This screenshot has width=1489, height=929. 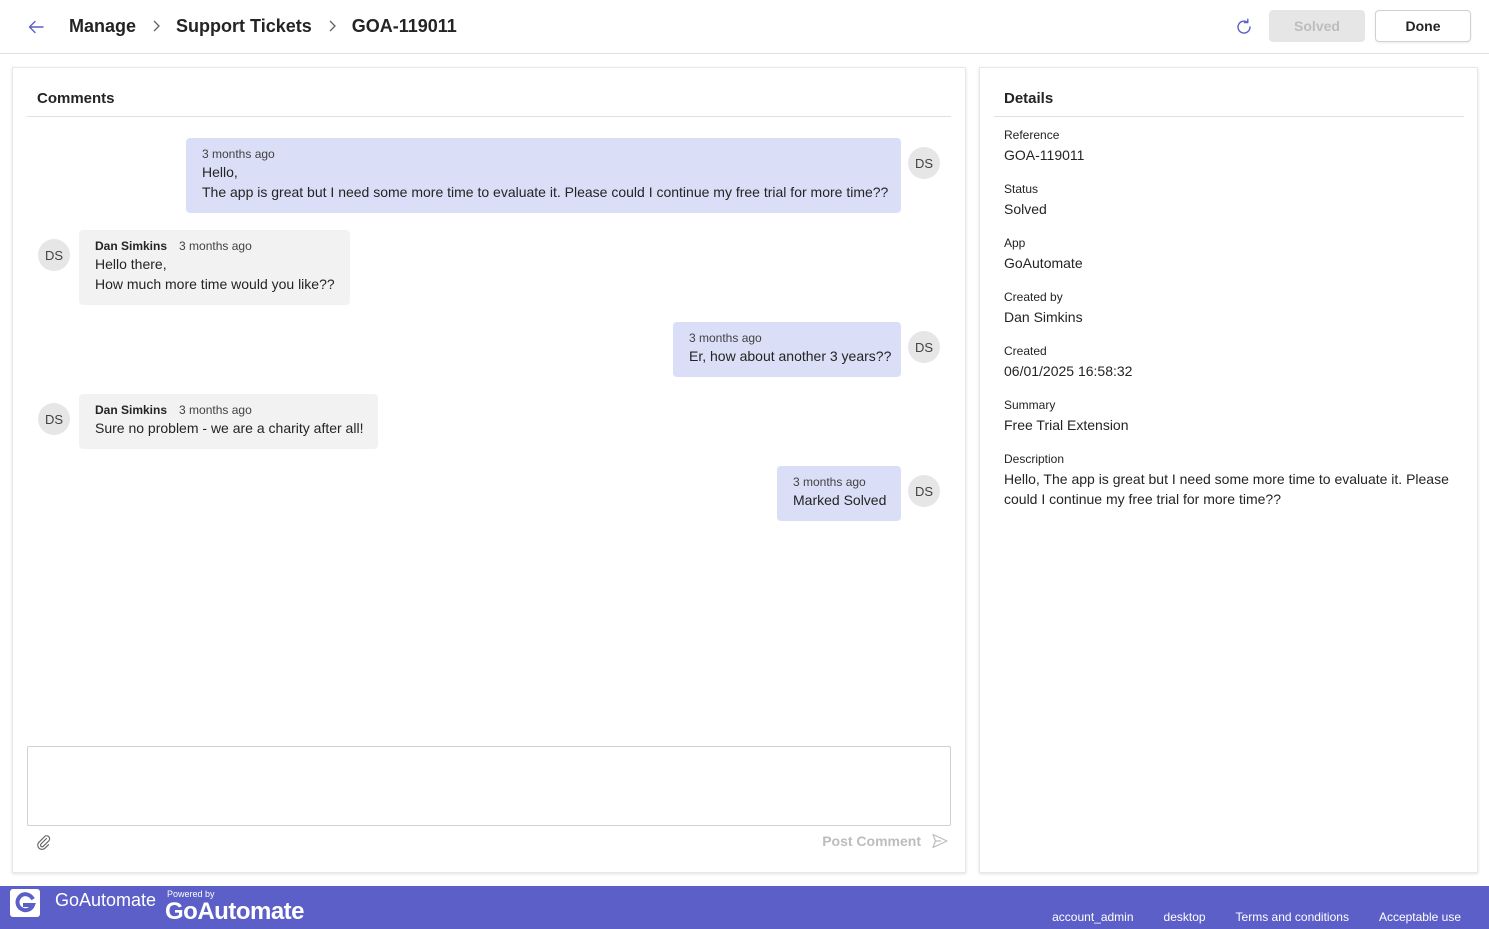 I want to click on field-value: 06/01/2025 16:58:32, so click(x=1068, y=371).